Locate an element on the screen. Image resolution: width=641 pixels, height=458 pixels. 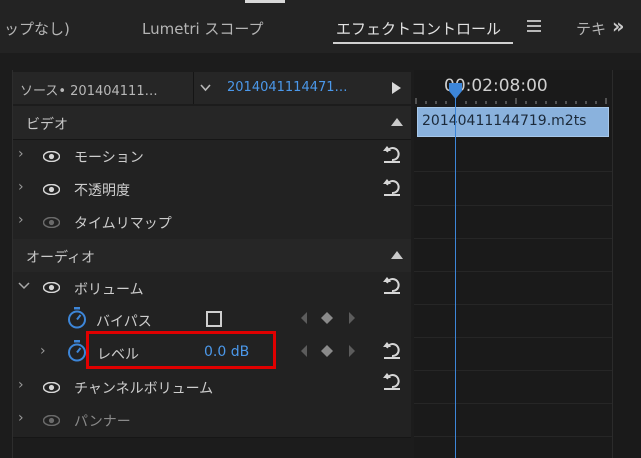
section-video-label: ビデオ is located at coordinates (47, 125).